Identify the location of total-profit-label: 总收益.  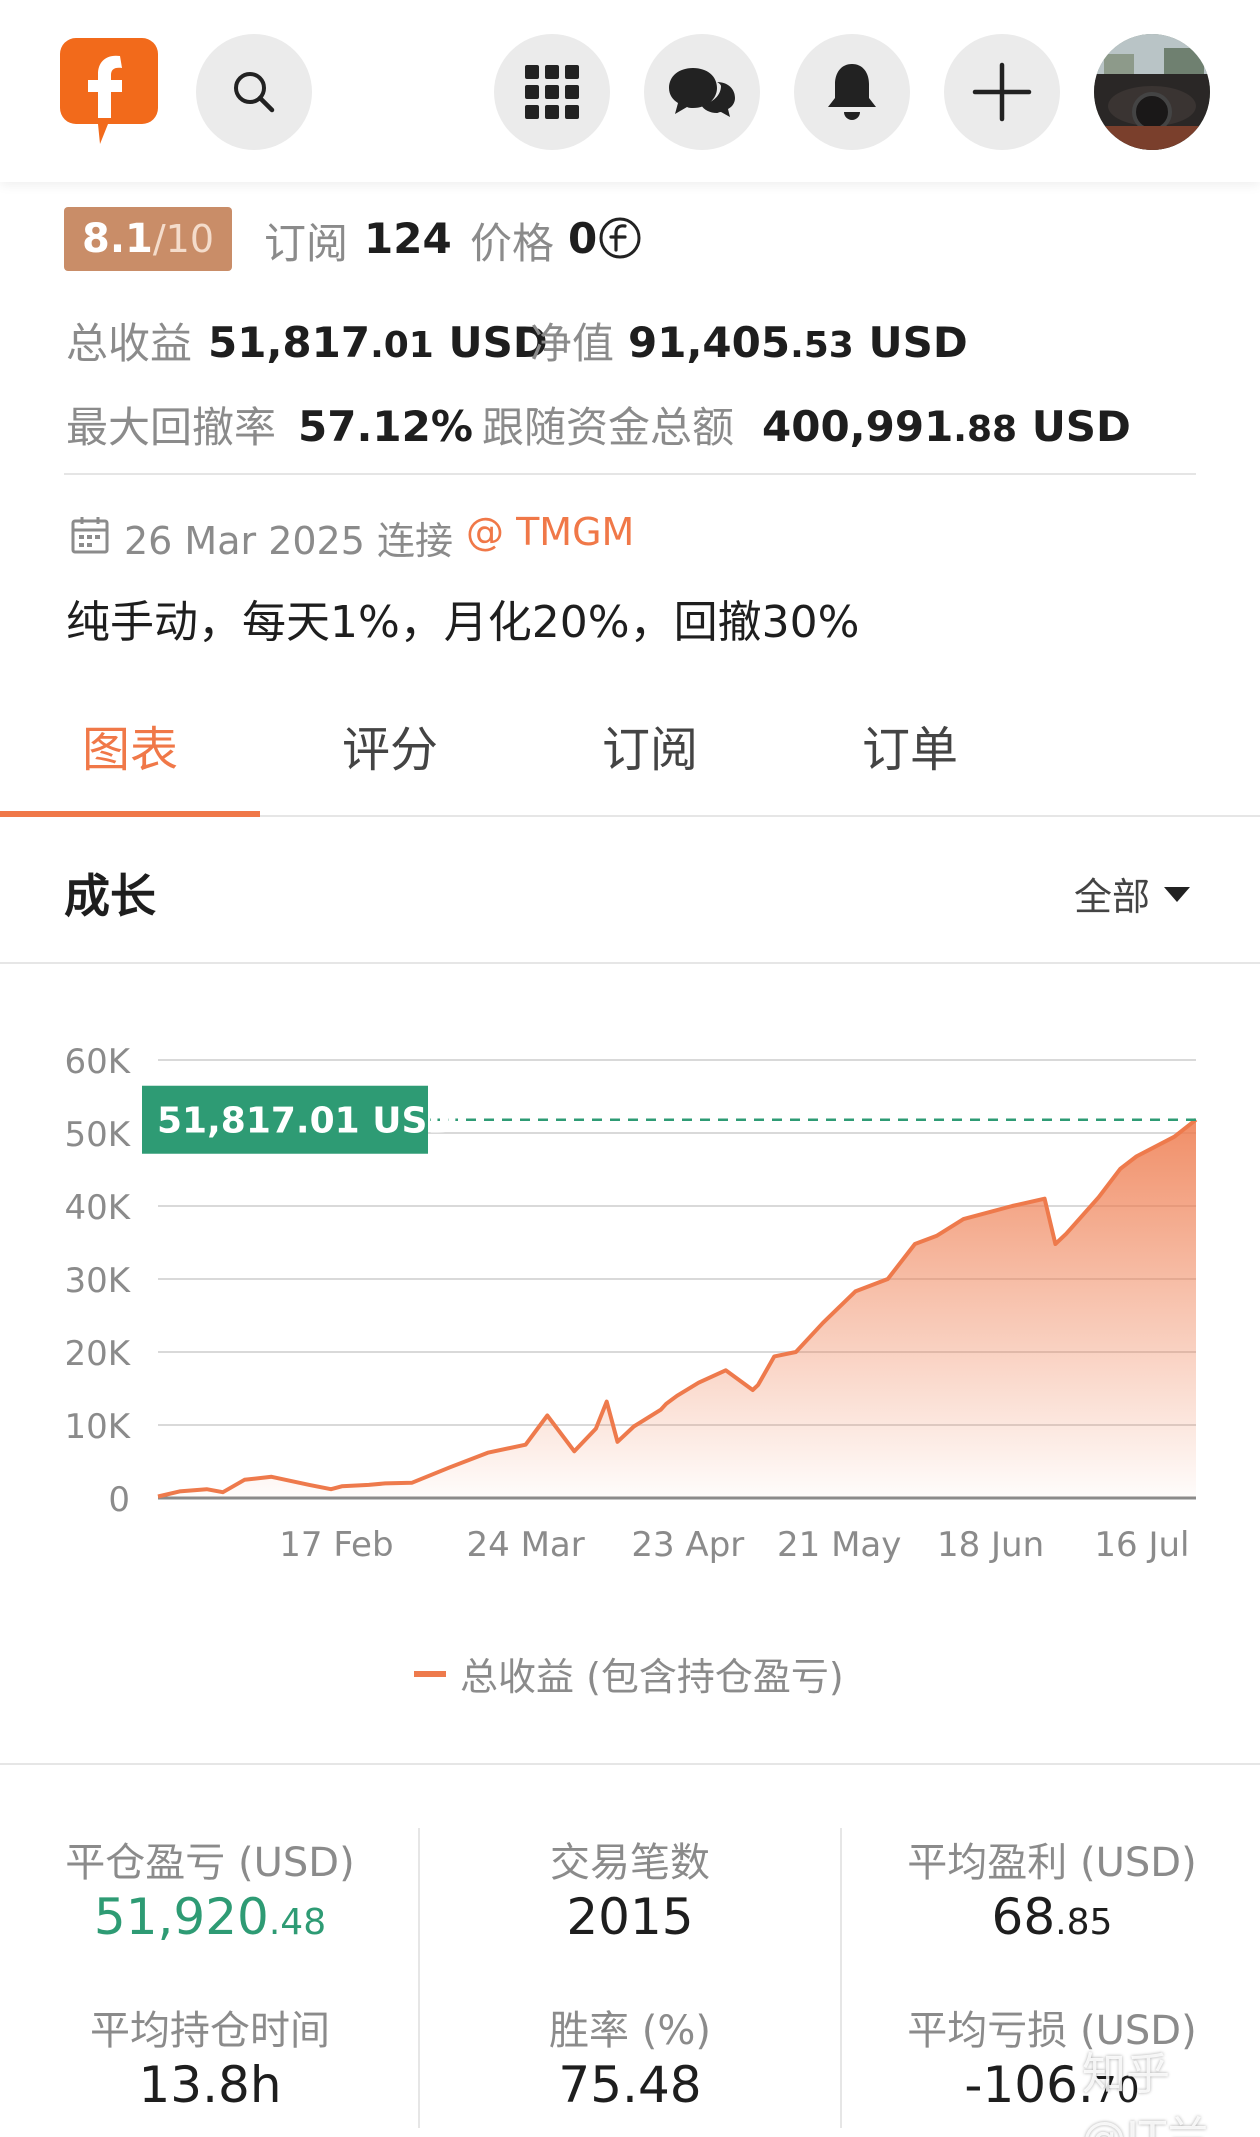
(129, 343).